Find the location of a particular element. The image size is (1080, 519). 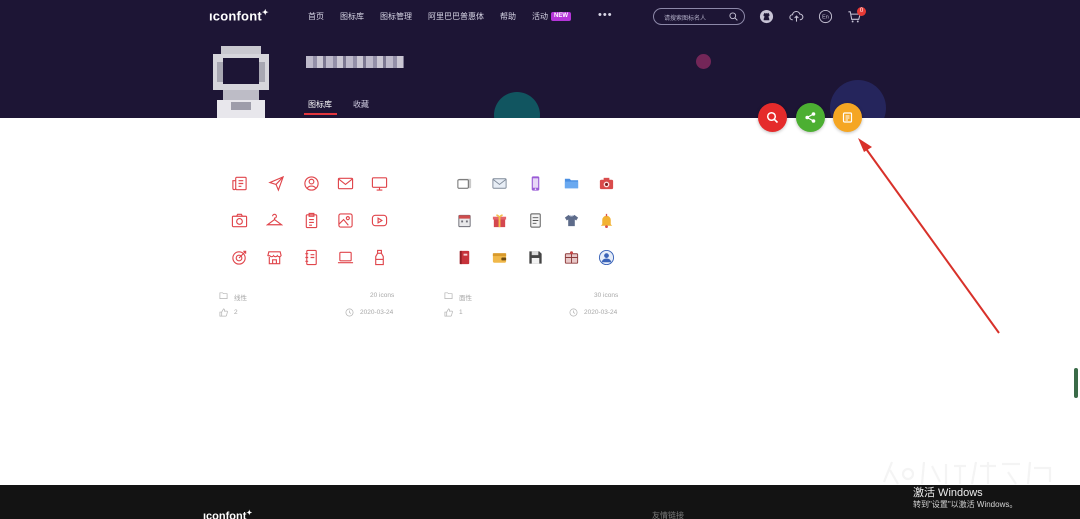

likes-count: 2 is located at coordinates (236, 312).